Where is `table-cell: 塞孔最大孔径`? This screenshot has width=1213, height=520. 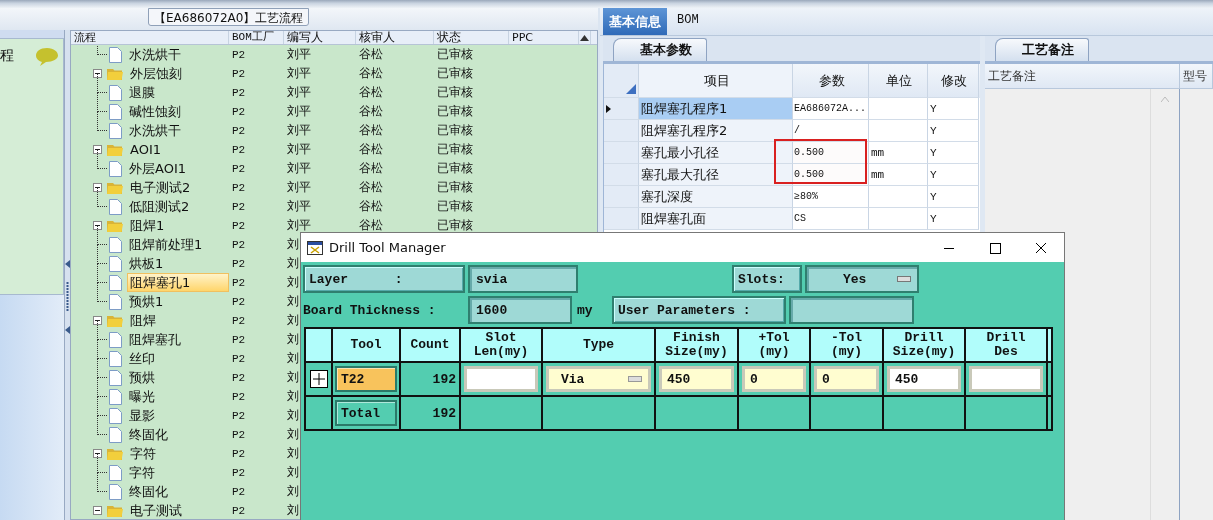 table-cell: 塞孔最大孔径 is located at coordinates (716, 175).